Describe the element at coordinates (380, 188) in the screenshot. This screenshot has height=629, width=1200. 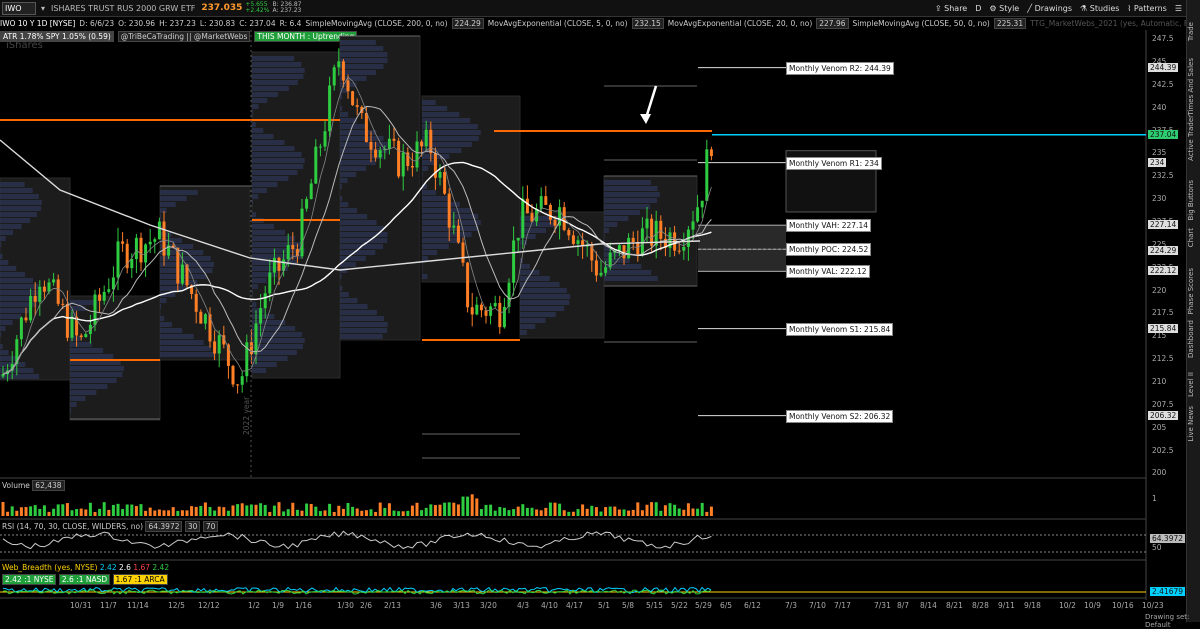
I see `value-area-block` at that location.